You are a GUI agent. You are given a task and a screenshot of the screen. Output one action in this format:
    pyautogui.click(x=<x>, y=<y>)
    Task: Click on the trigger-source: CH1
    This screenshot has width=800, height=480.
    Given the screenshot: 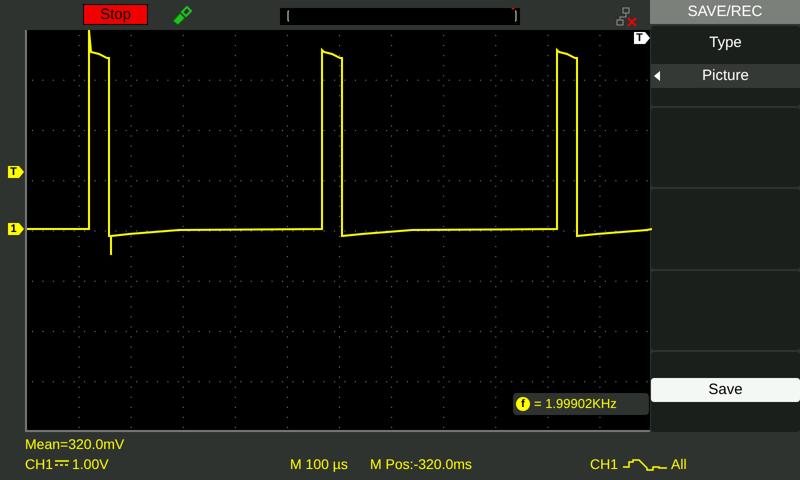 What is the action you would take?
    pyautogui.click(x=604, y=464)
    